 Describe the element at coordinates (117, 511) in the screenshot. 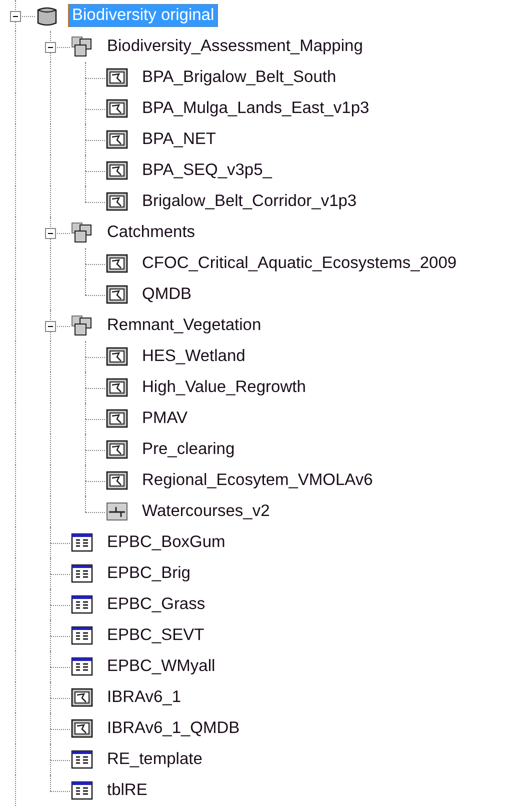

I see `line-layer-icon` at that location.